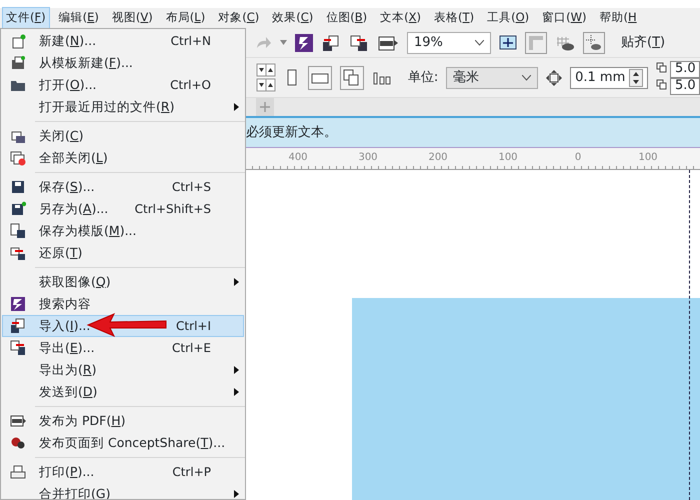 This screenshot has width=700, height=500. I want to click on menu-item: 文件(F), so click(26, 18).